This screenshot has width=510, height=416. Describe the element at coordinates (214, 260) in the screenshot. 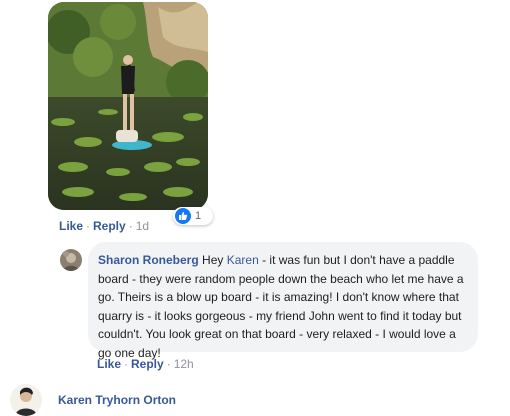

I see `comment-text-start: Hey` at that location.